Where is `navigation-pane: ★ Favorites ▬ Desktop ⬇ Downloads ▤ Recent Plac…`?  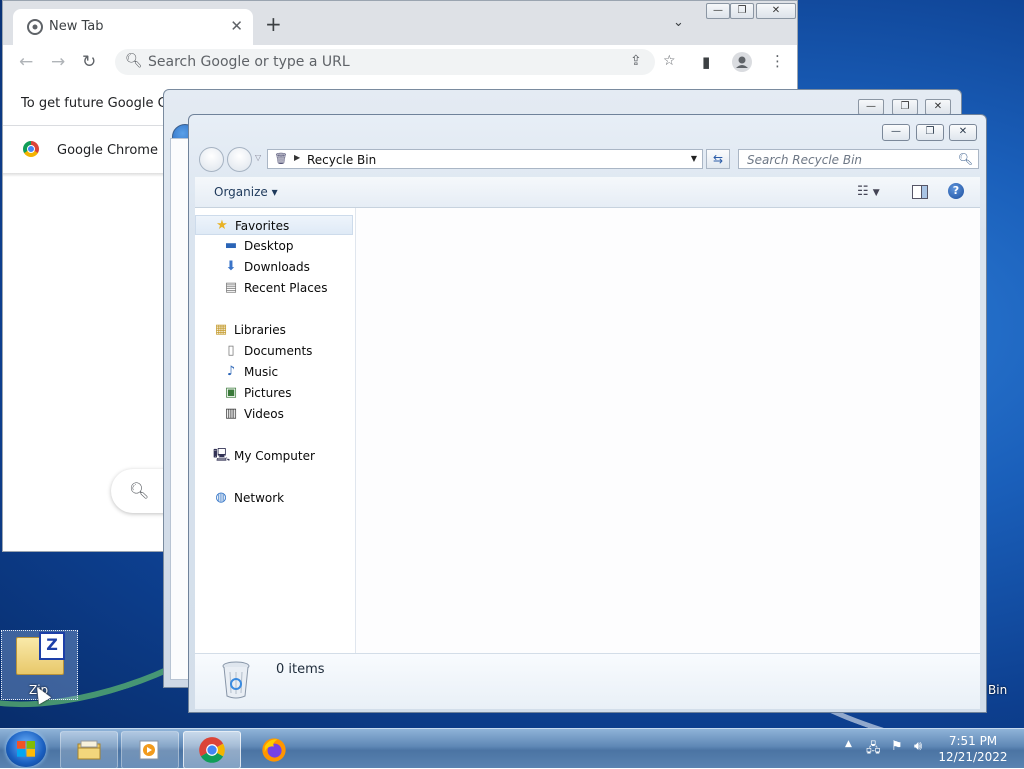
navigation-pane: ★ Favorites ▬ Desktop ⬇ Downloads ▤ Recent Plac… is located at coordinates (275, 430).